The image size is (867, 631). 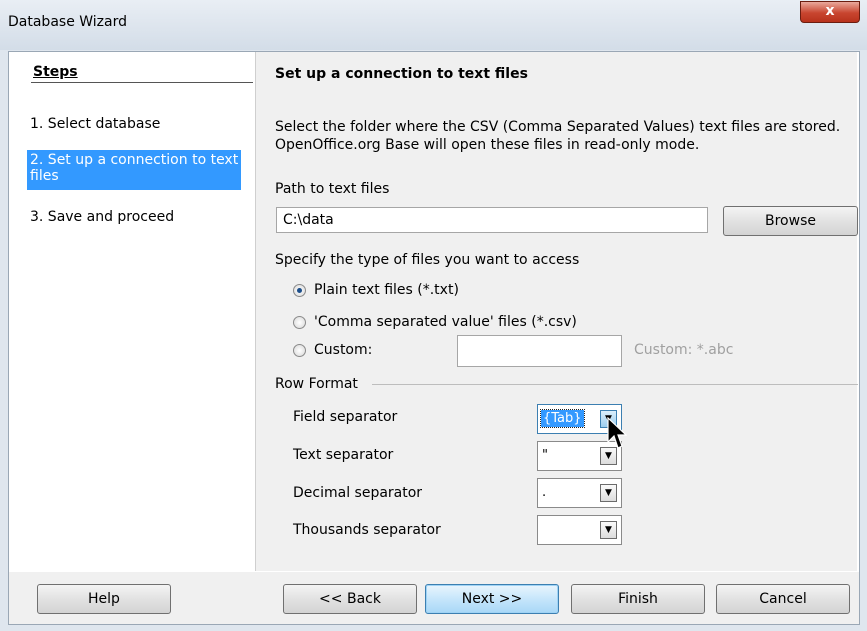 I want to click on steps-heading: Steps, so click(x=55, y=72).